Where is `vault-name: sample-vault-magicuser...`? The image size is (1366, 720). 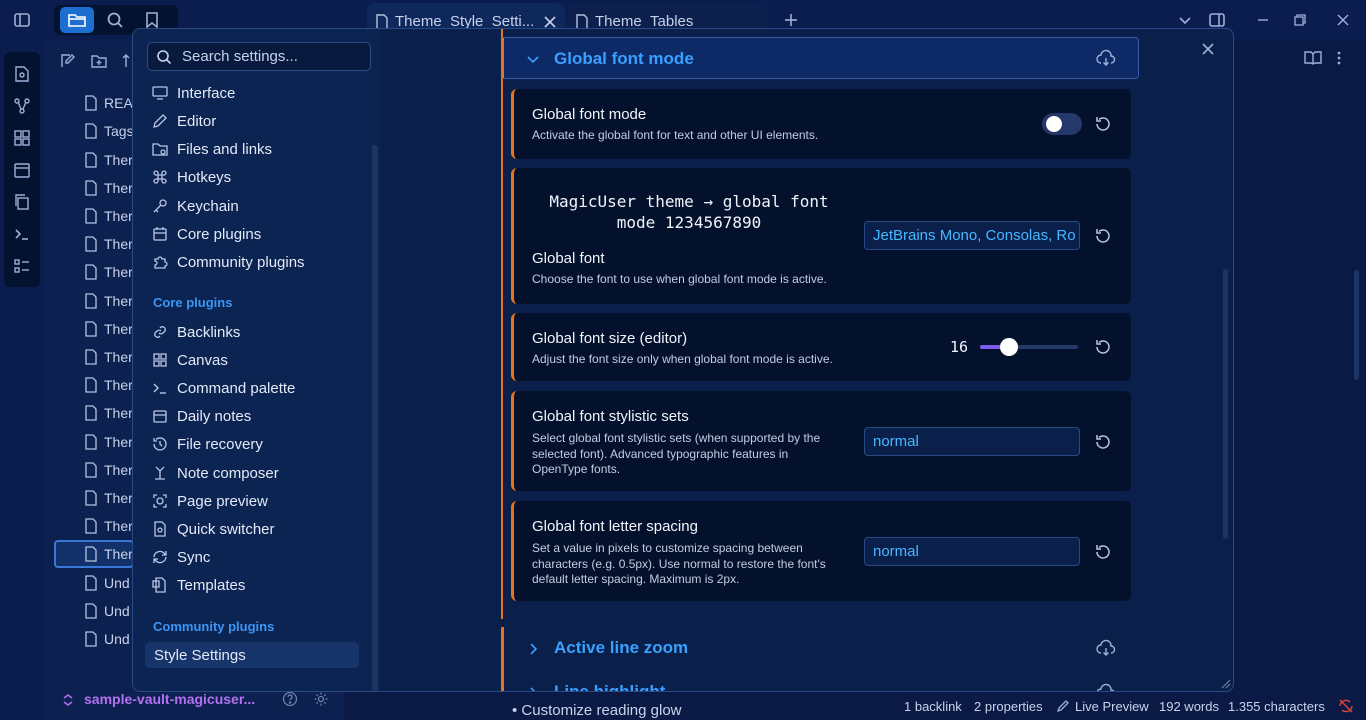
vault-name: sample-vault-magicuser... is located at coordinates (170, 699).